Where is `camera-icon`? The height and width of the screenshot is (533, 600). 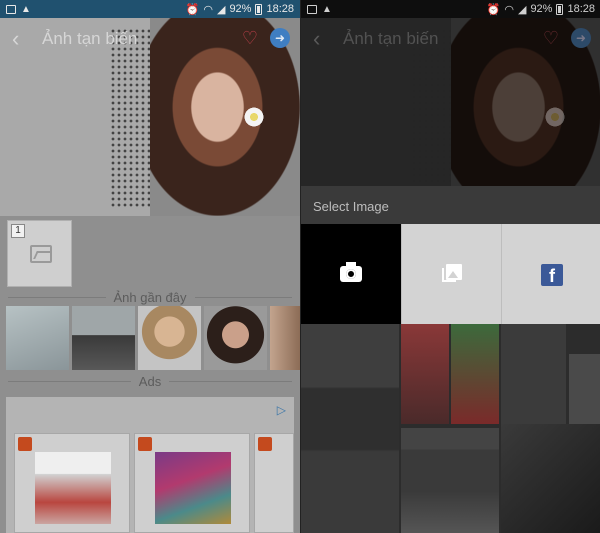
camera-icon is located at coordinates (351, 272).